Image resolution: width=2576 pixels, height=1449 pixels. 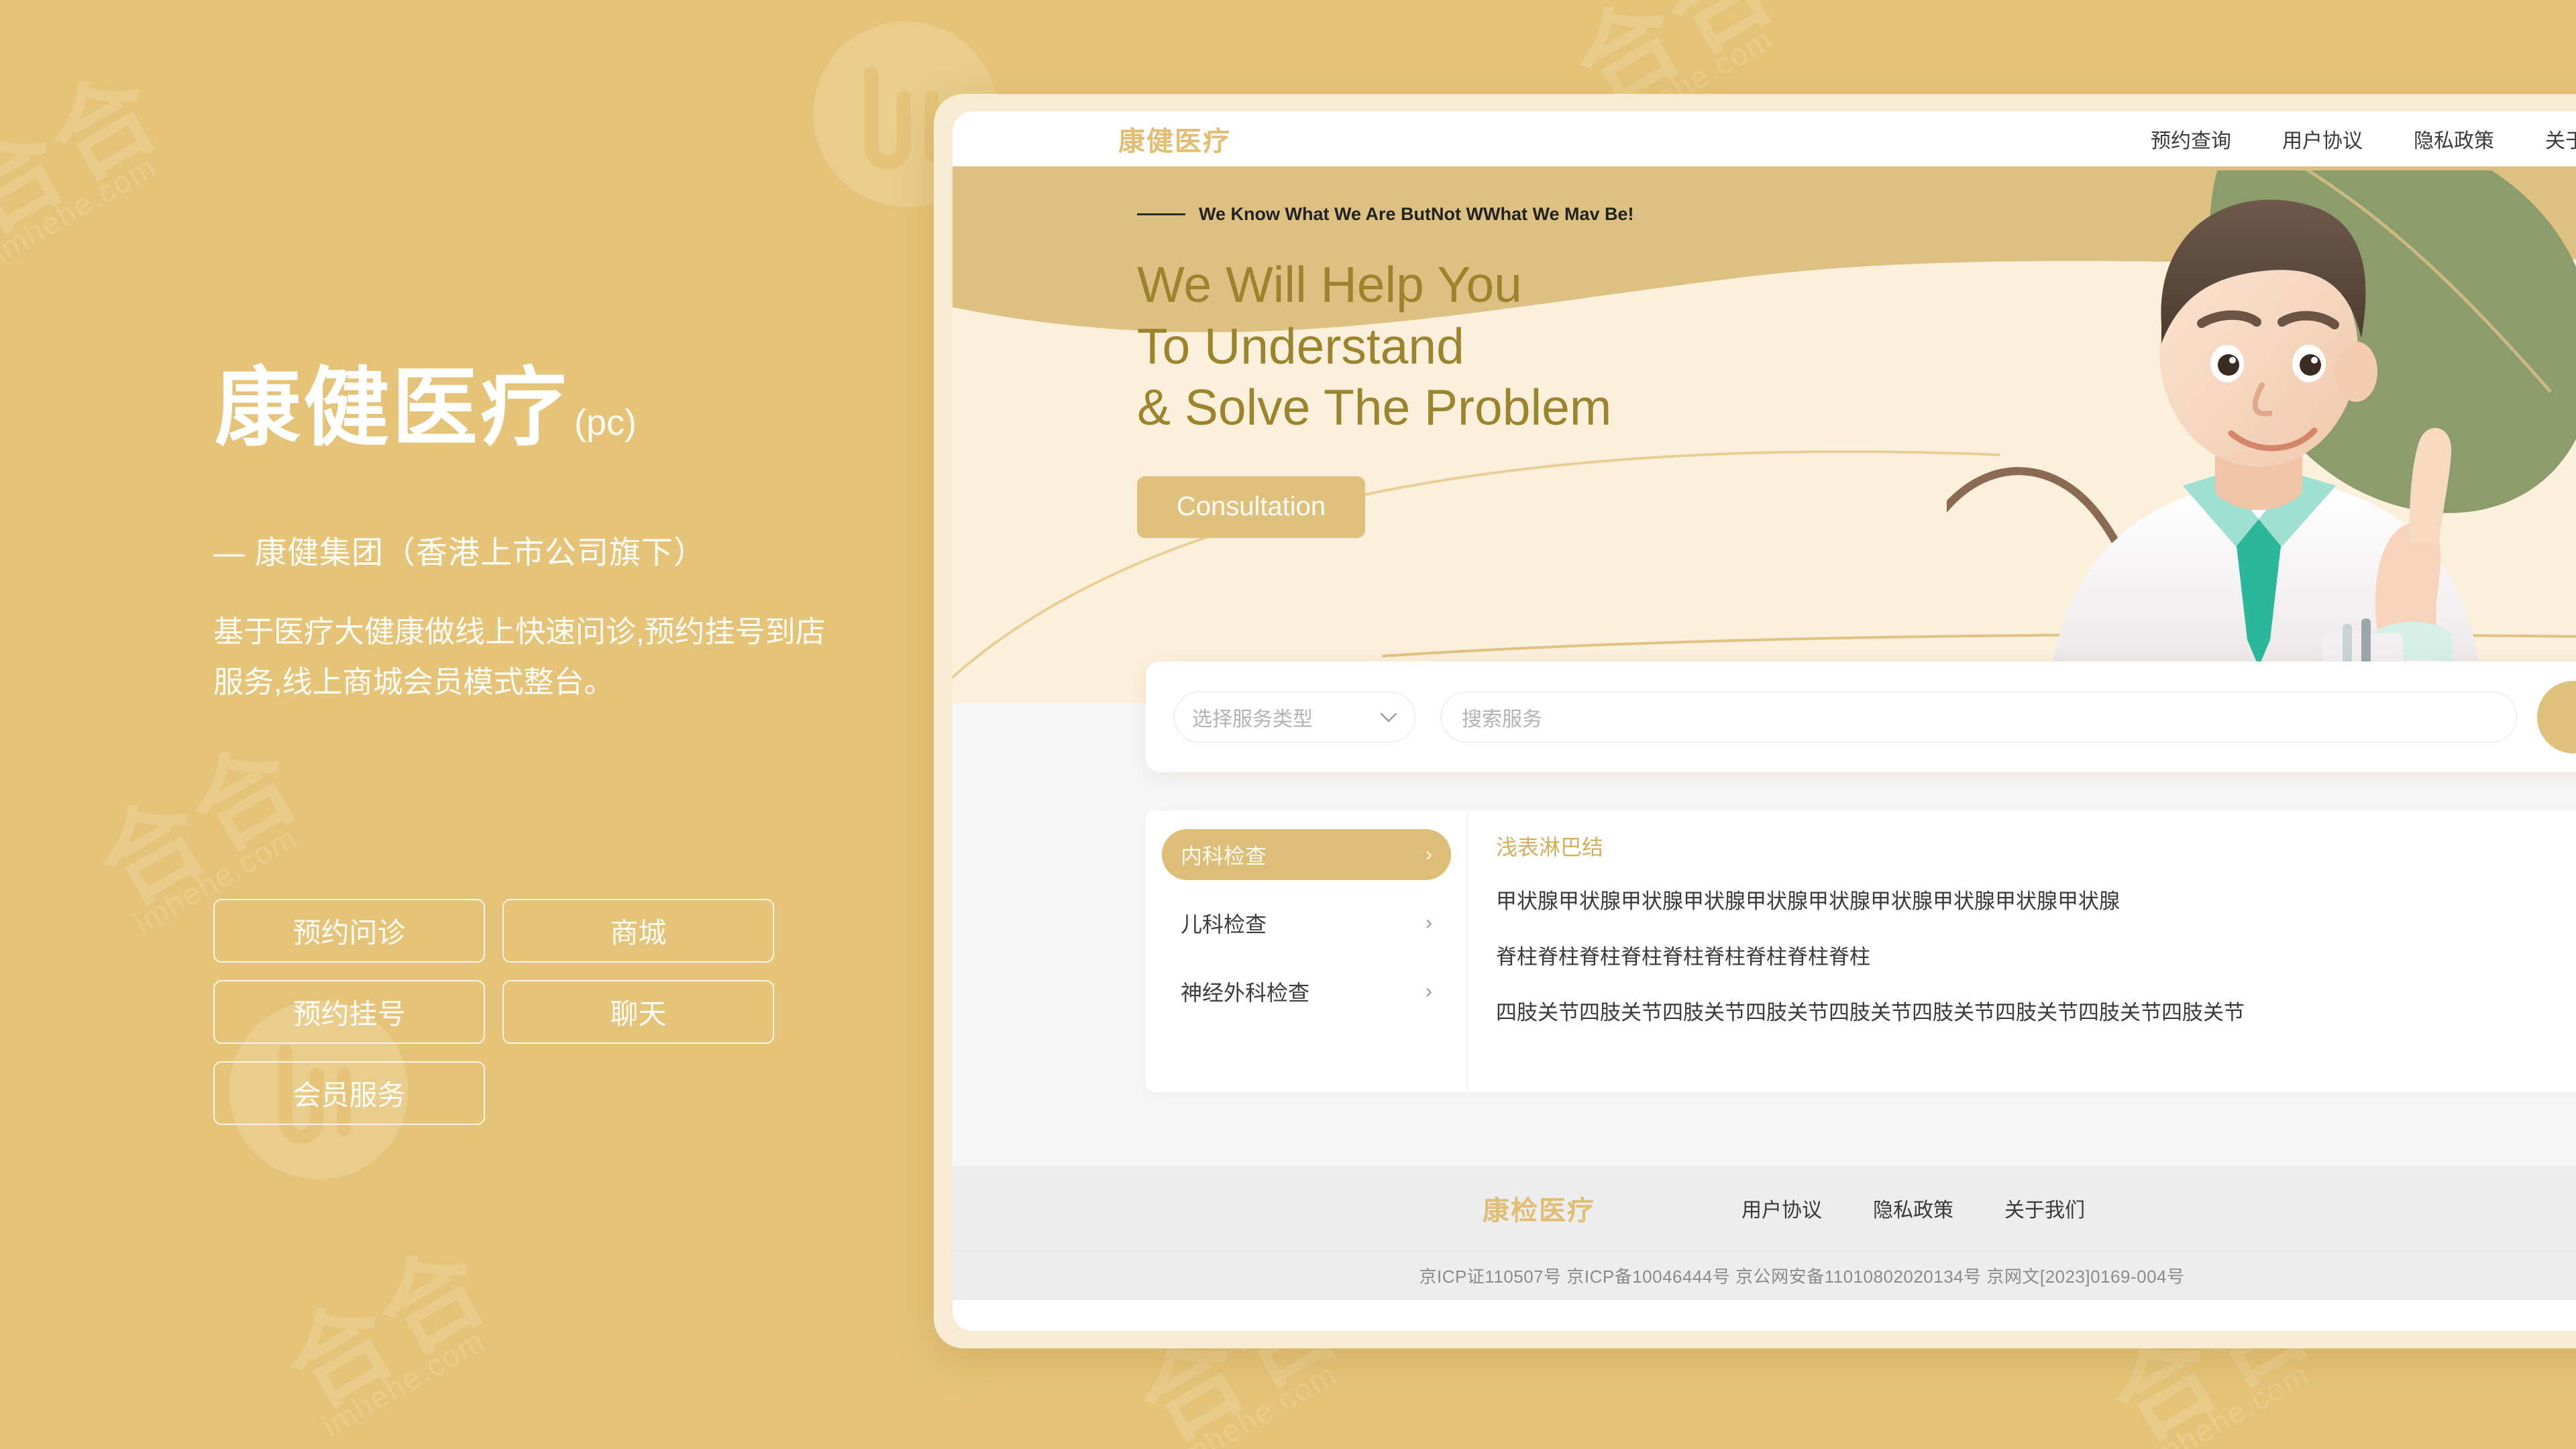 I want to click on hero-headline-line-2: To Understand, so click(x=1300, y=345).